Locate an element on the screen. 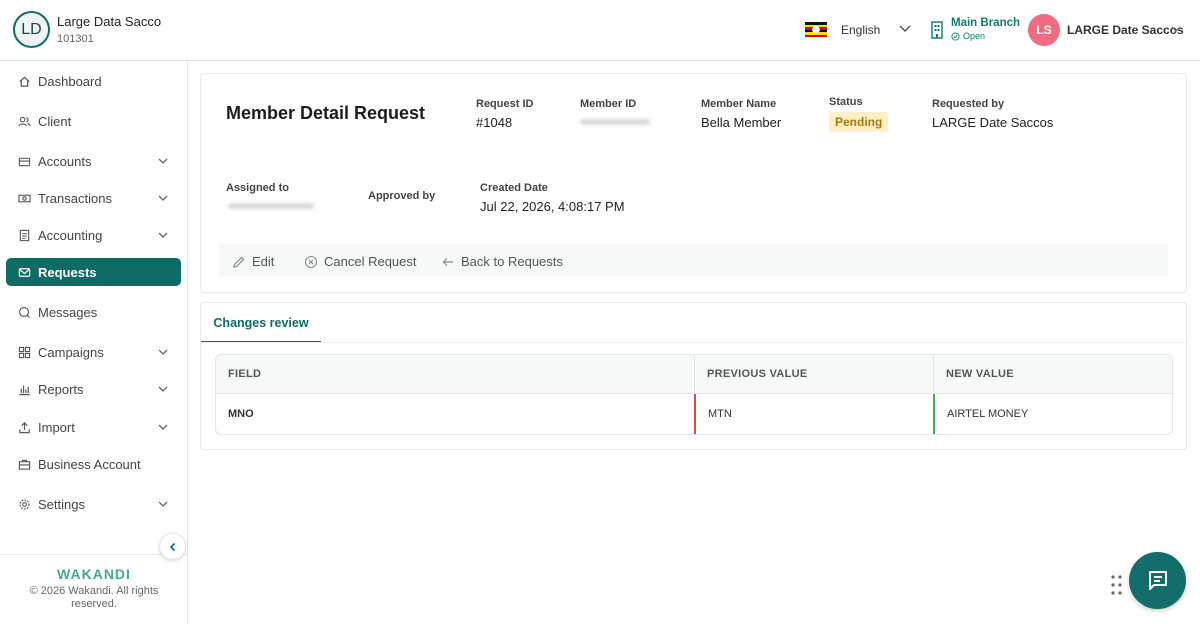 This screenshot has height=624, width=1200. org-code: 101301 is located at coordinates (75, 39).